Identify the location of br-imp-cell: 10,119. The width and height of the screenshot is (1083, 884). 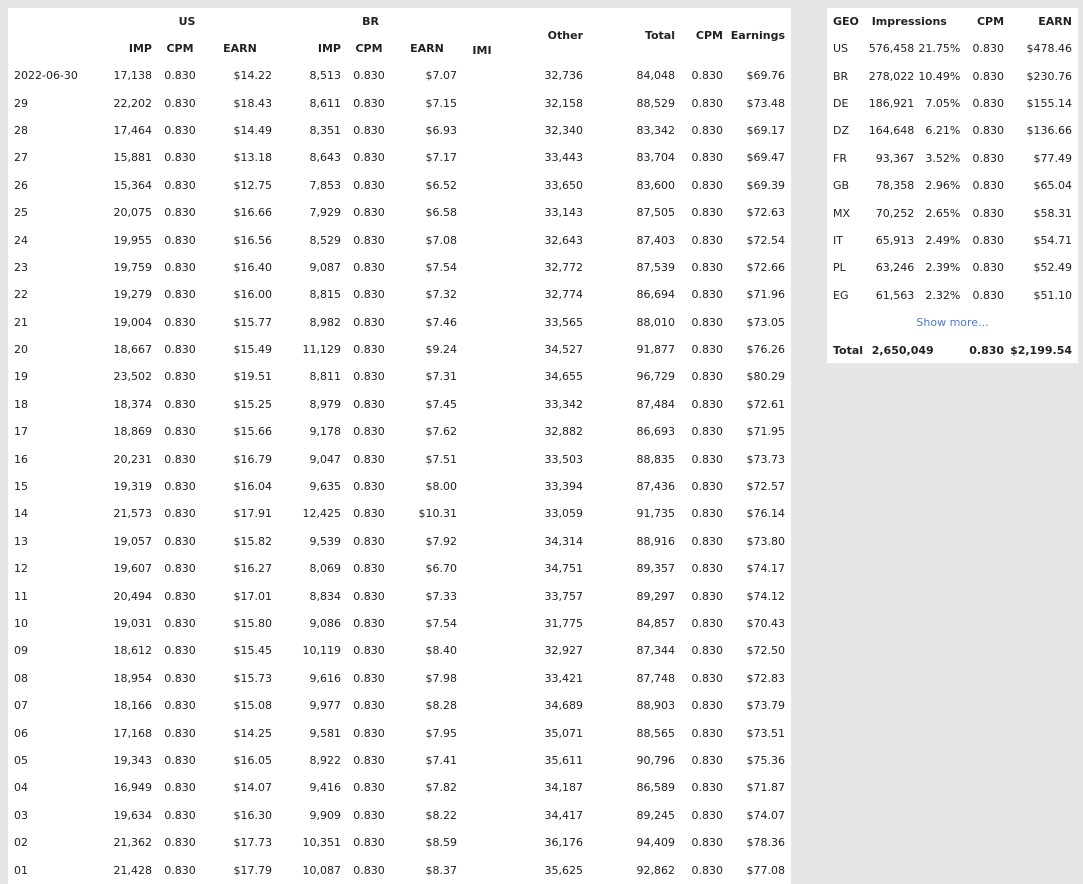
(322, 651).